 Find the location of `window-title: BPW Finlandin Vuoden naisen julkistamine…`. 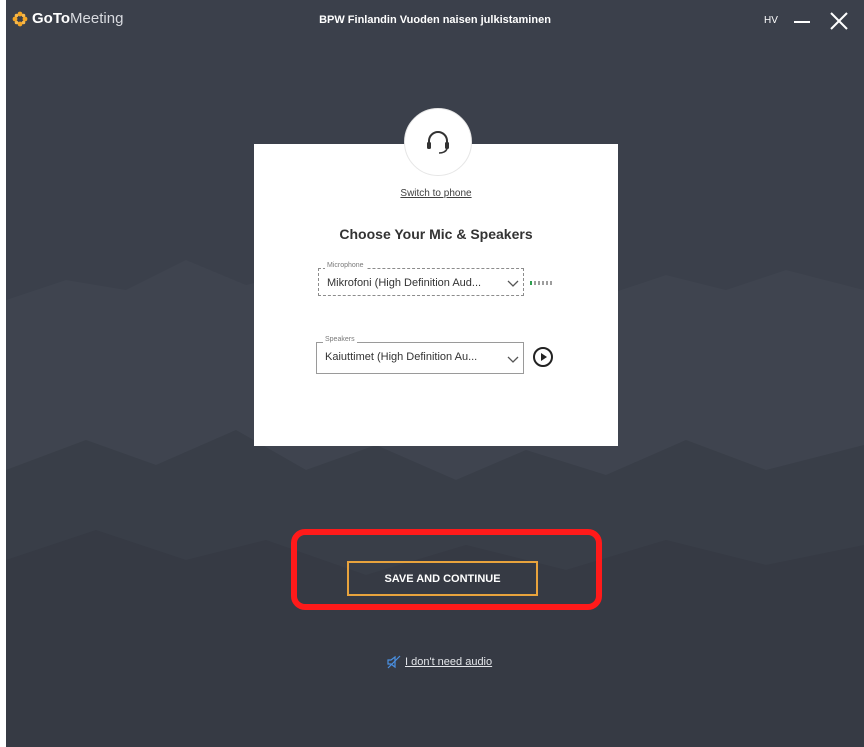

window-title: BPW Finlandin Vuoden naisen julkistamine… is located at coordinates (435, 20).